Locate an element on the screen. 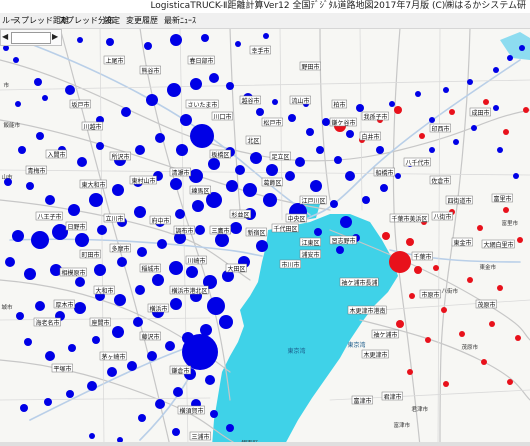 Image resolution: width=530 pixels, height=446 pixels. back-button: ◀ is located at coordinates (5, 37).